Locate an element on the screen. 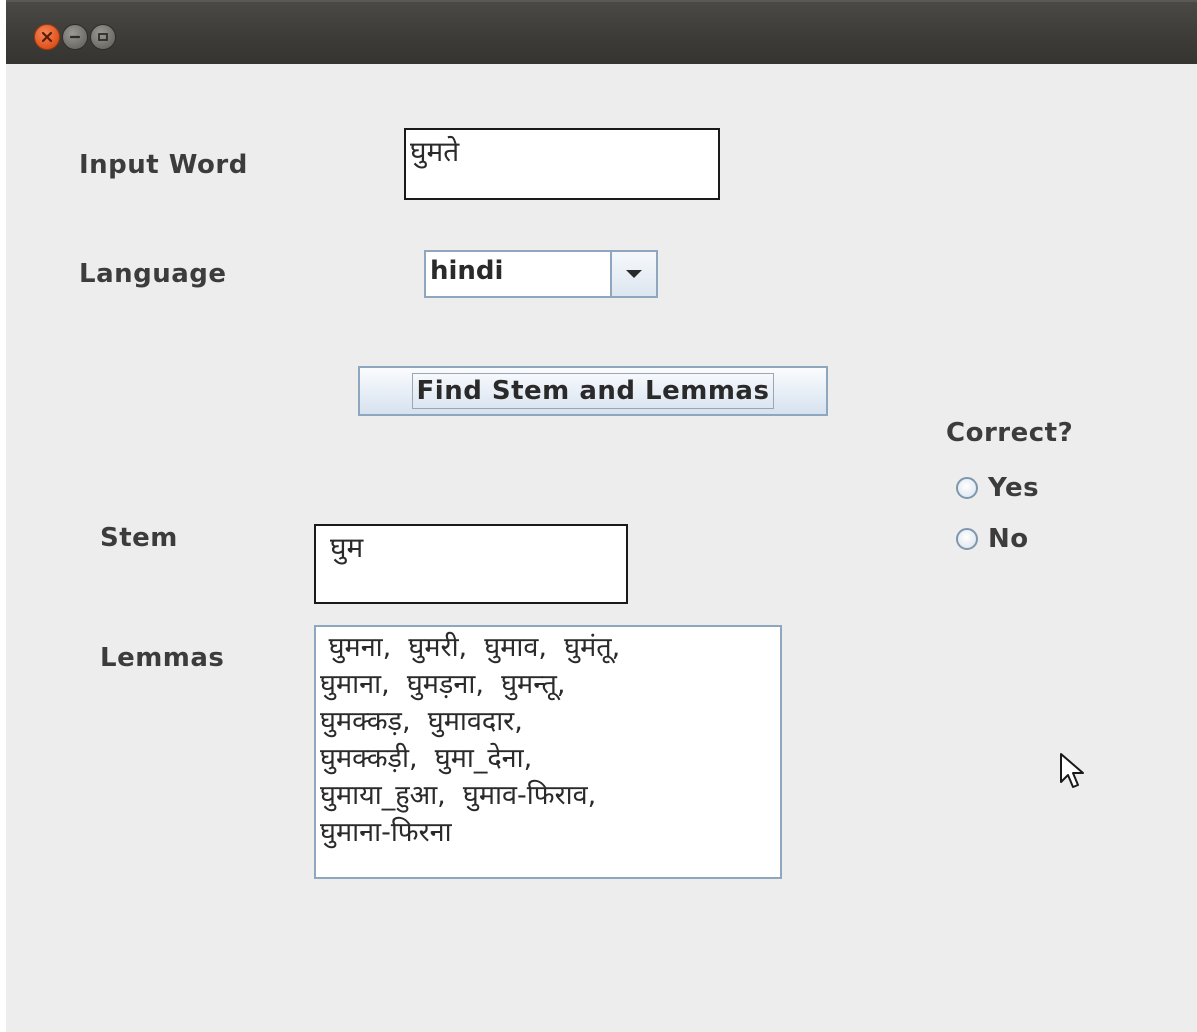  title-bar is located at coordinates (601, 32).